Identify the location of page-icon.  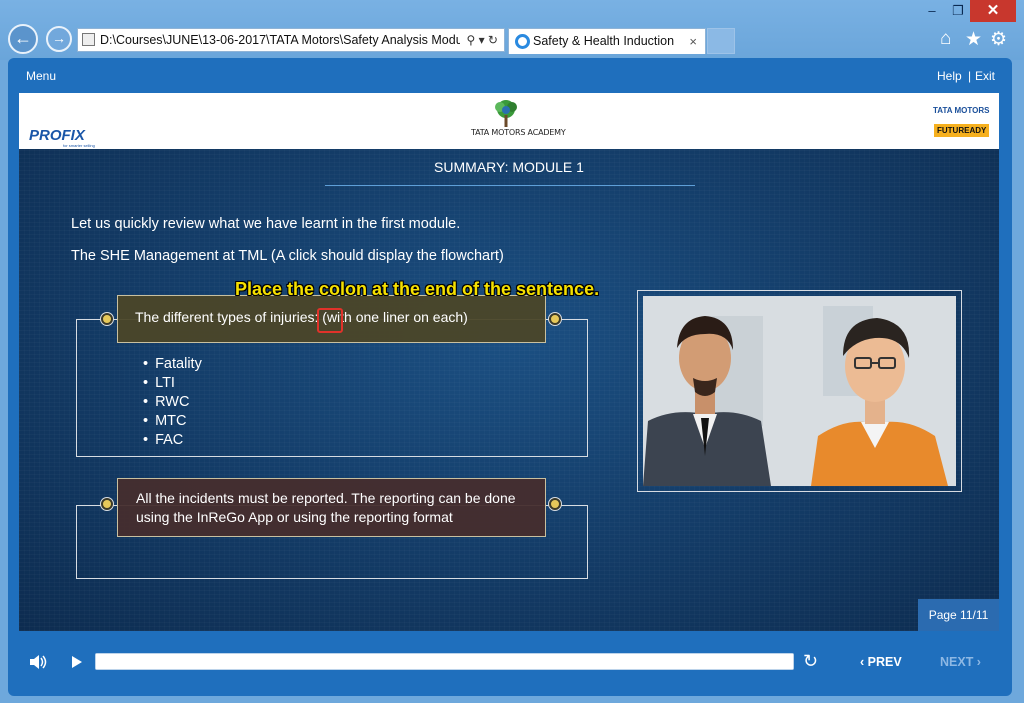
(88, 39).